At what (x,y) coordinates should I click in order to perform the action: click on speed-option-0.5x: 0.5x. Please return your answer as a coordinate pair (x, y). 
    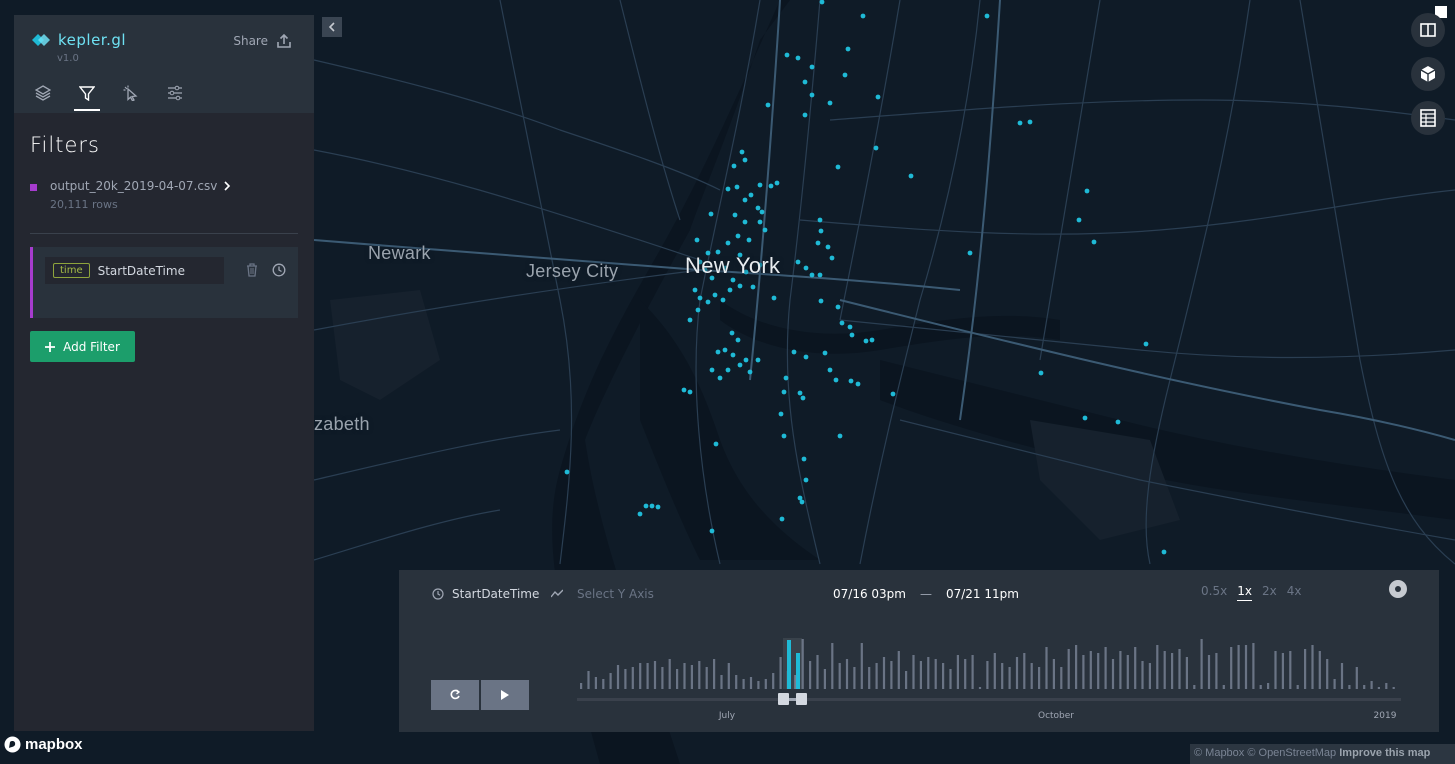
    Looking at the image, I should click on (1214, 592).